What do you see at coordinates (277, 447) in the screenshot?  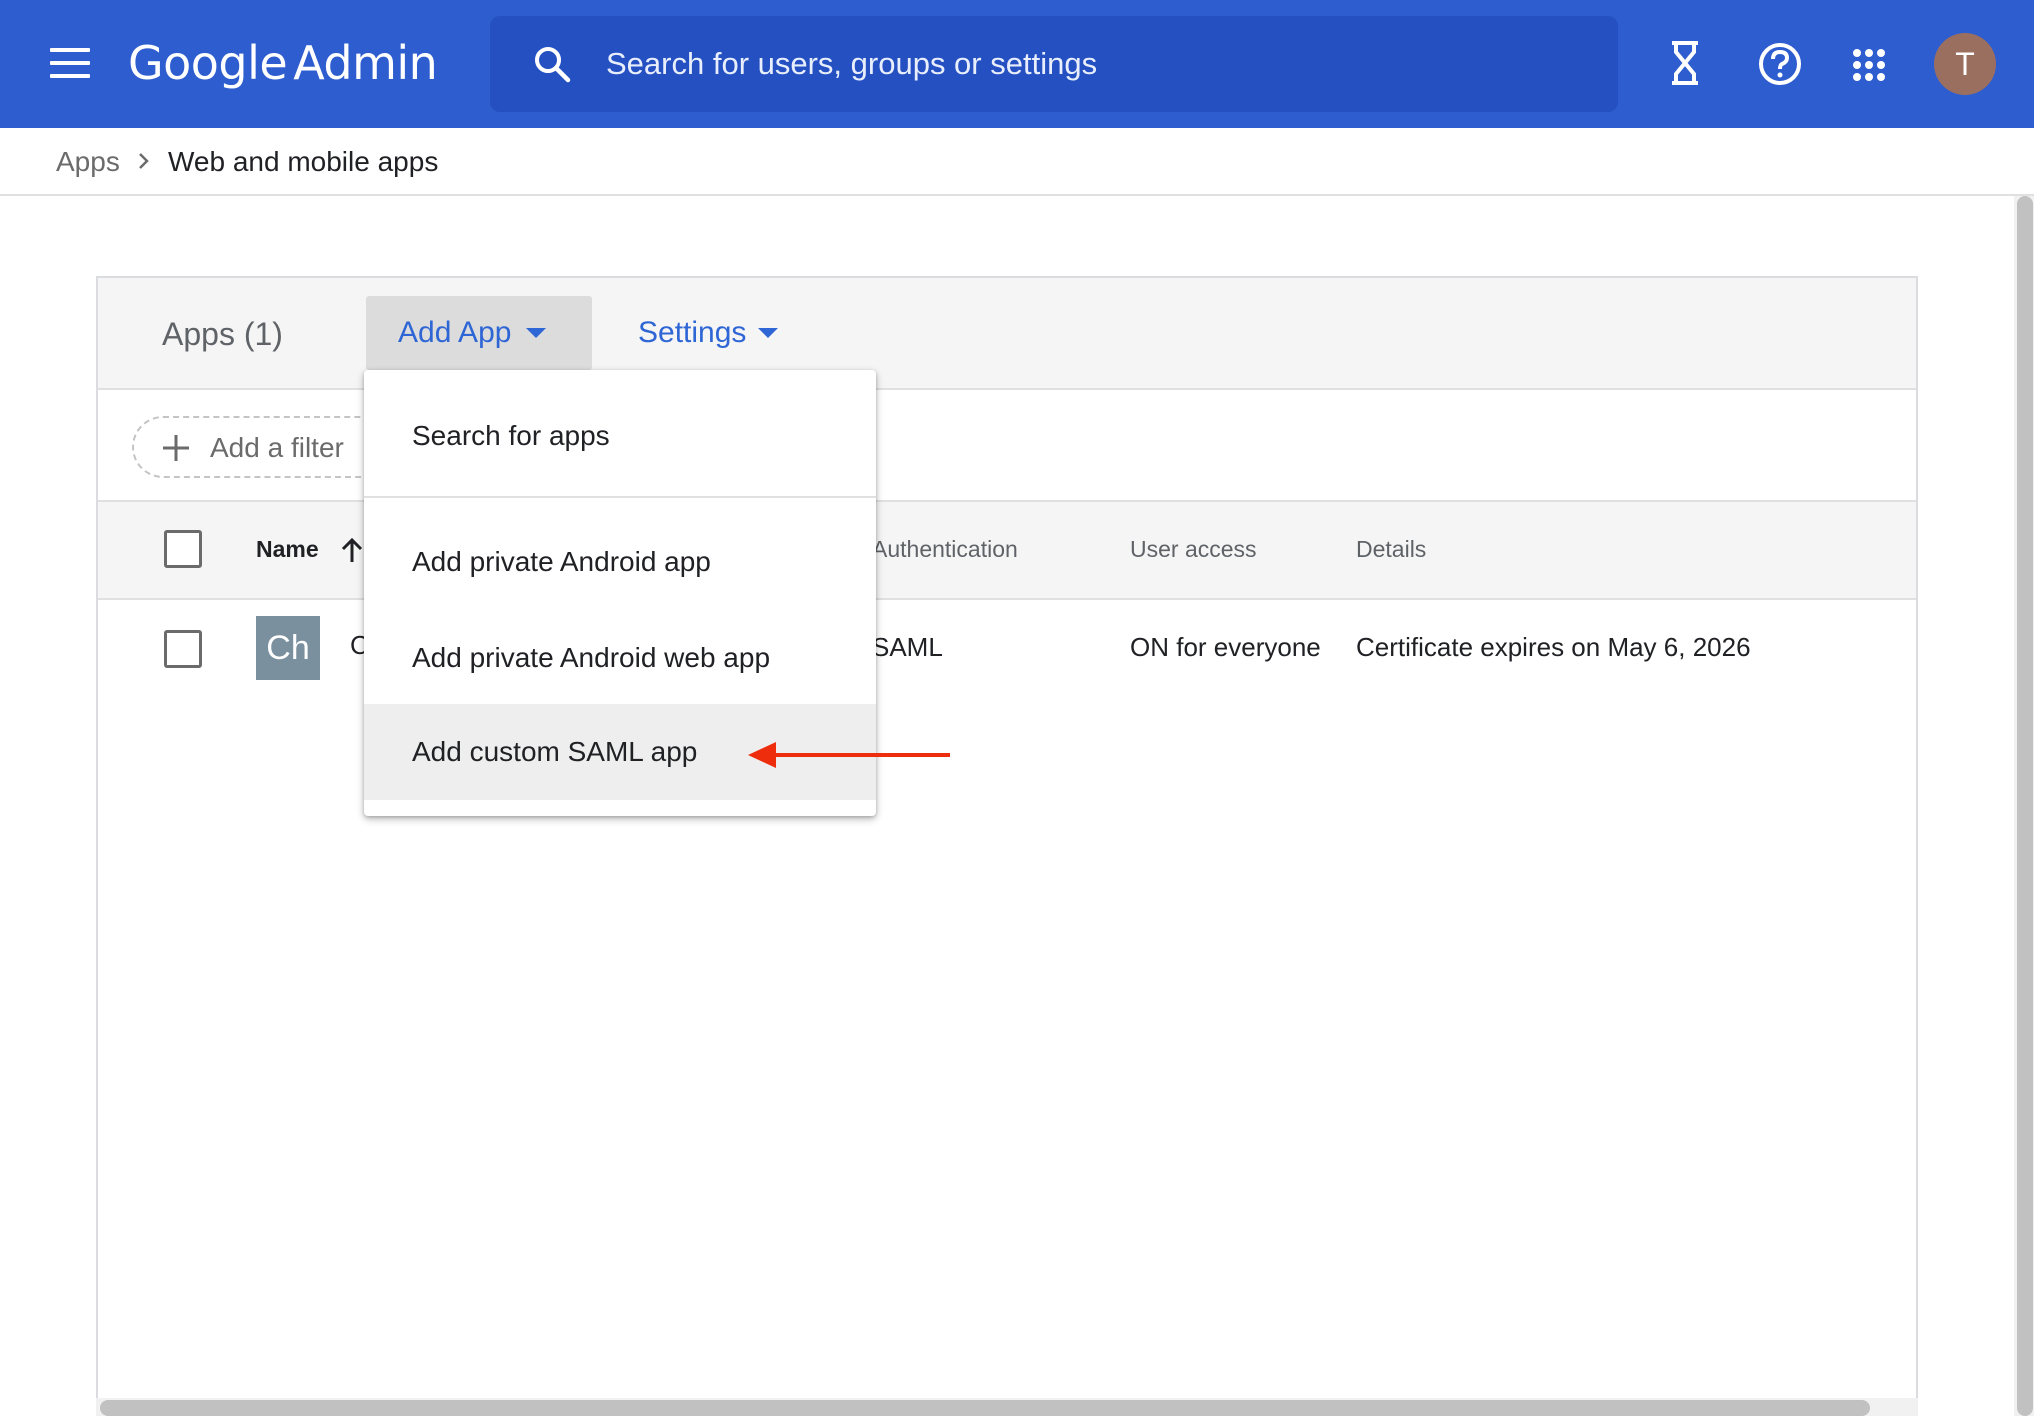 I see `add-filter-label: Add a filter` at bounding box center [277, 447].